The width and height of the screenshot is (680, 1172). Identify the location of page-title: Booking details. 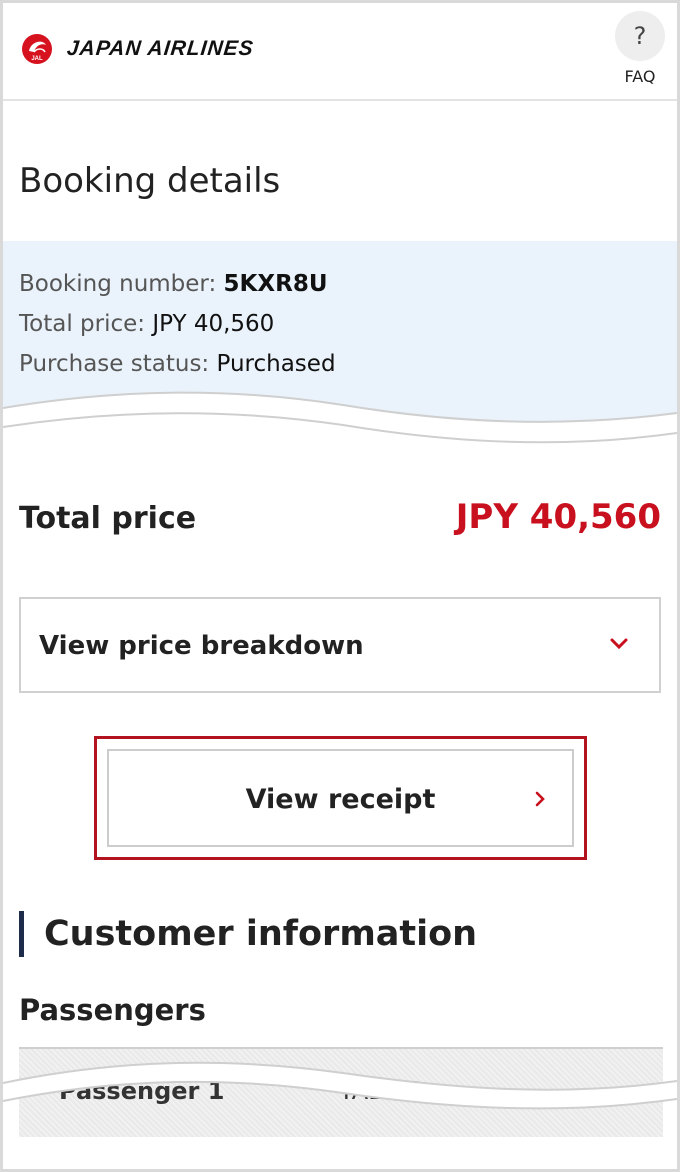
(150, 181).